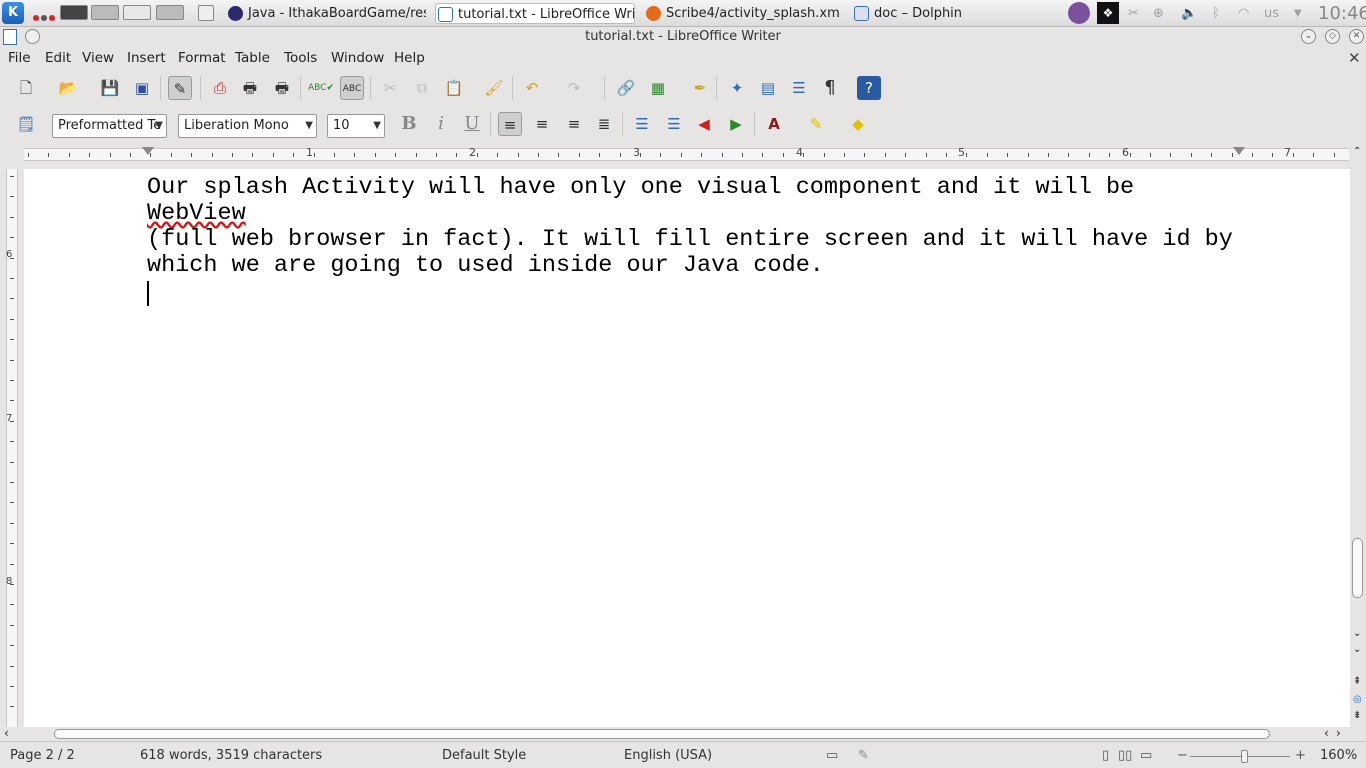  What do you see at coordinates (1358, 434) in the screenshot?
I see `vertical-scrollbar: ⌃ ⌄ ⌄ ⇞ ◎ ⇟` at bounding box center [1358, 434].